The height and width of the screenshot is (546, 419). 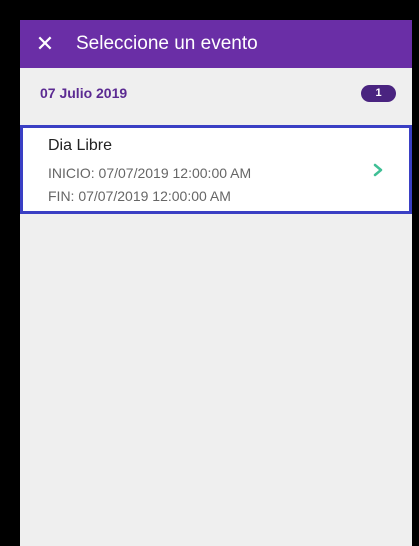 I want to click on top-app-bar: ✕ Seleccione un evento, so click(x=216, y=44).